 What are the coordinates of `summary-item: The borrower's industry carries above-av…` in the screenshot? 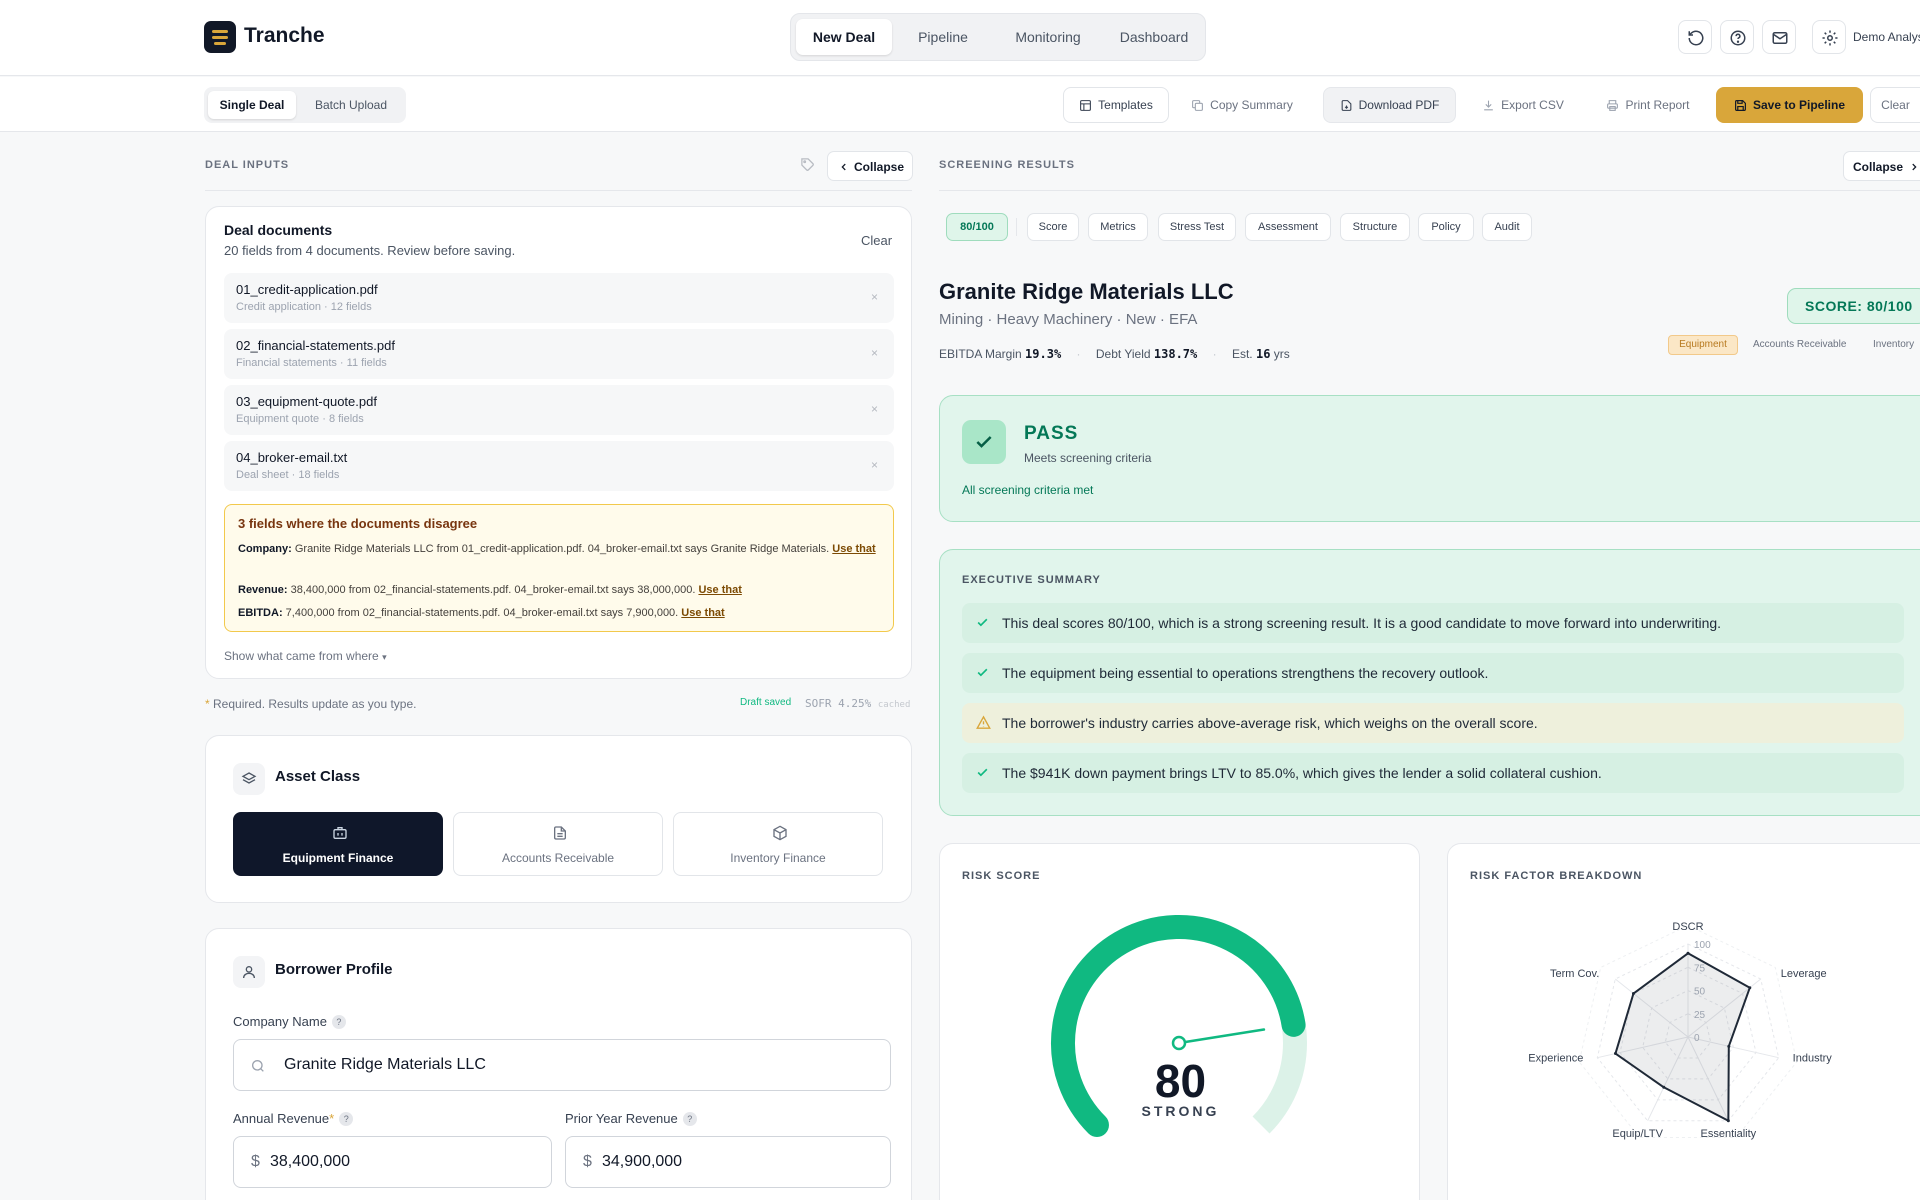 It's located at (1433, 723).